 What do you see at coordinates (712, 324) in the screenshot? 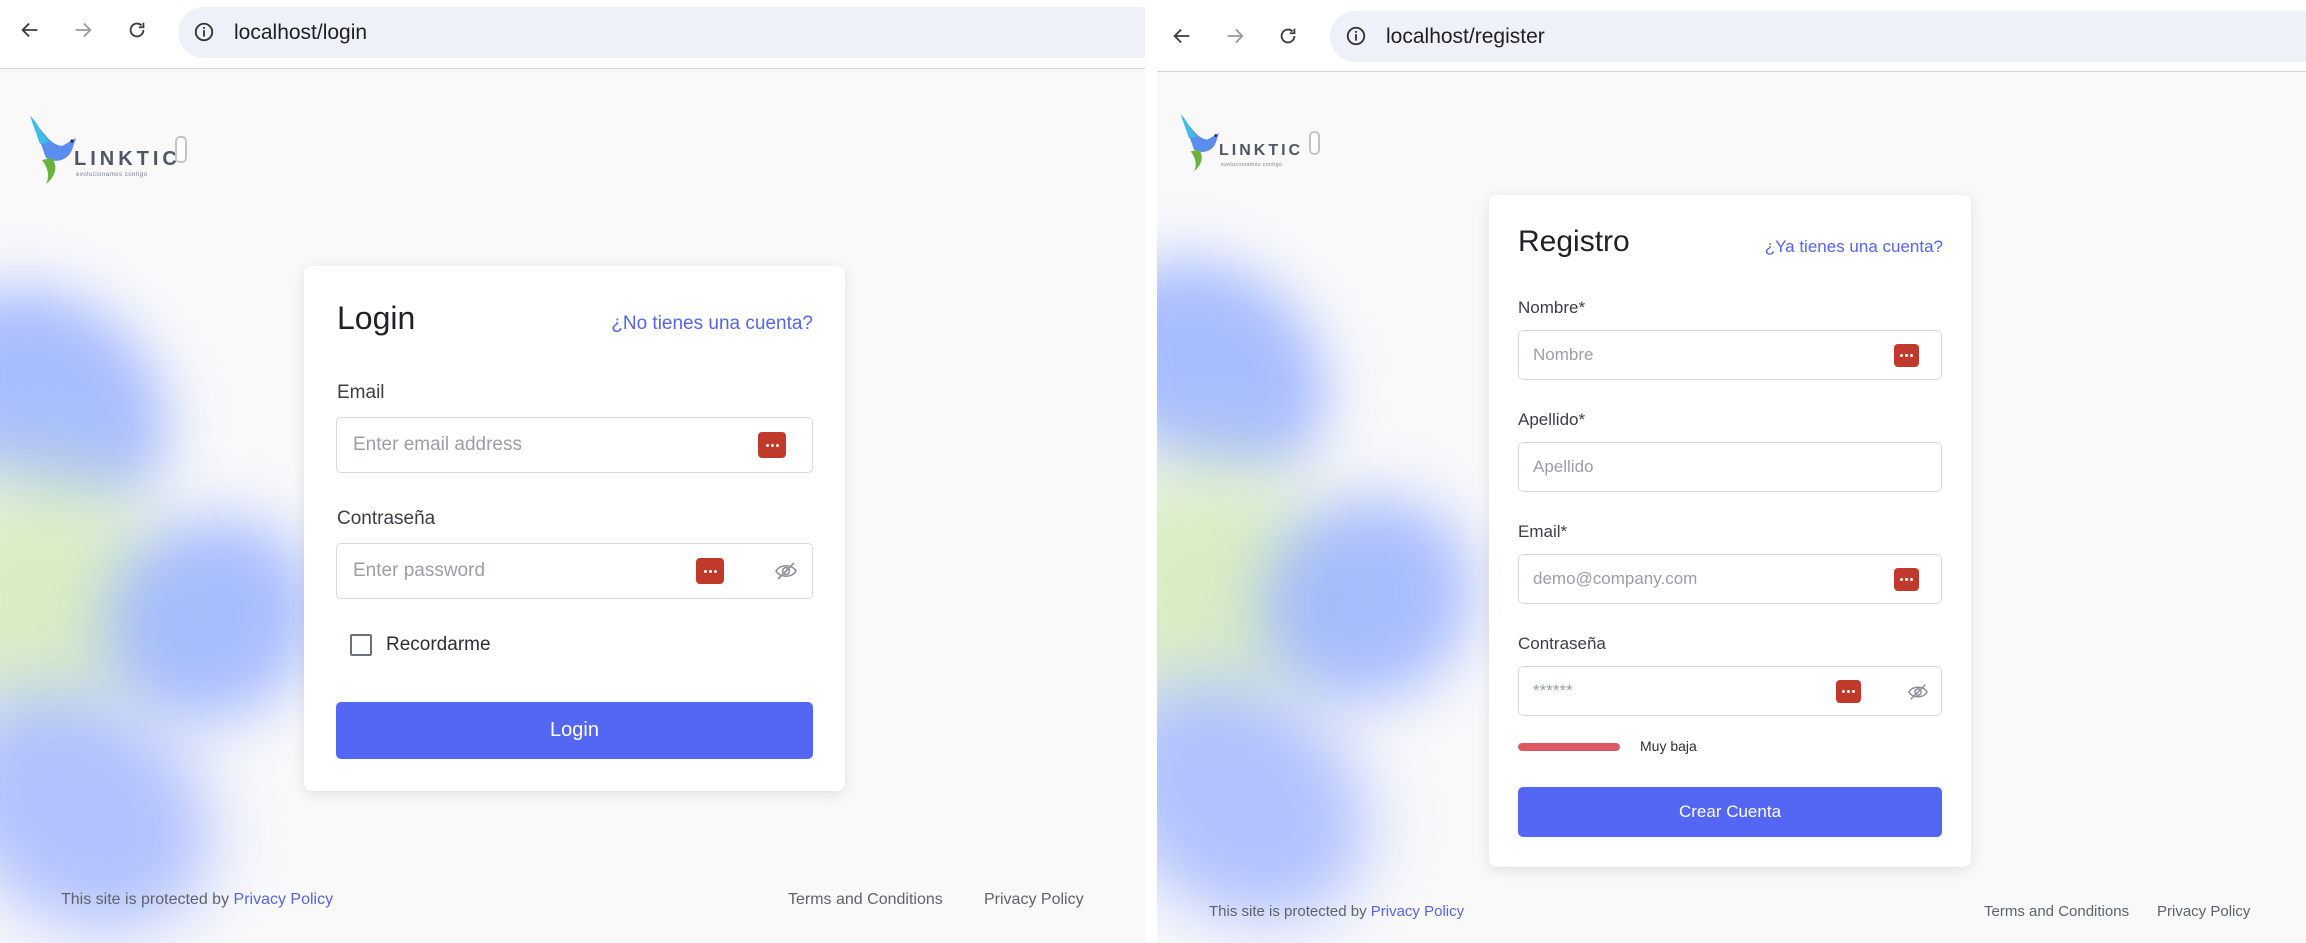
I see `register-link: ¿No tienes una cuenta?` at bounding box center [712, 324].